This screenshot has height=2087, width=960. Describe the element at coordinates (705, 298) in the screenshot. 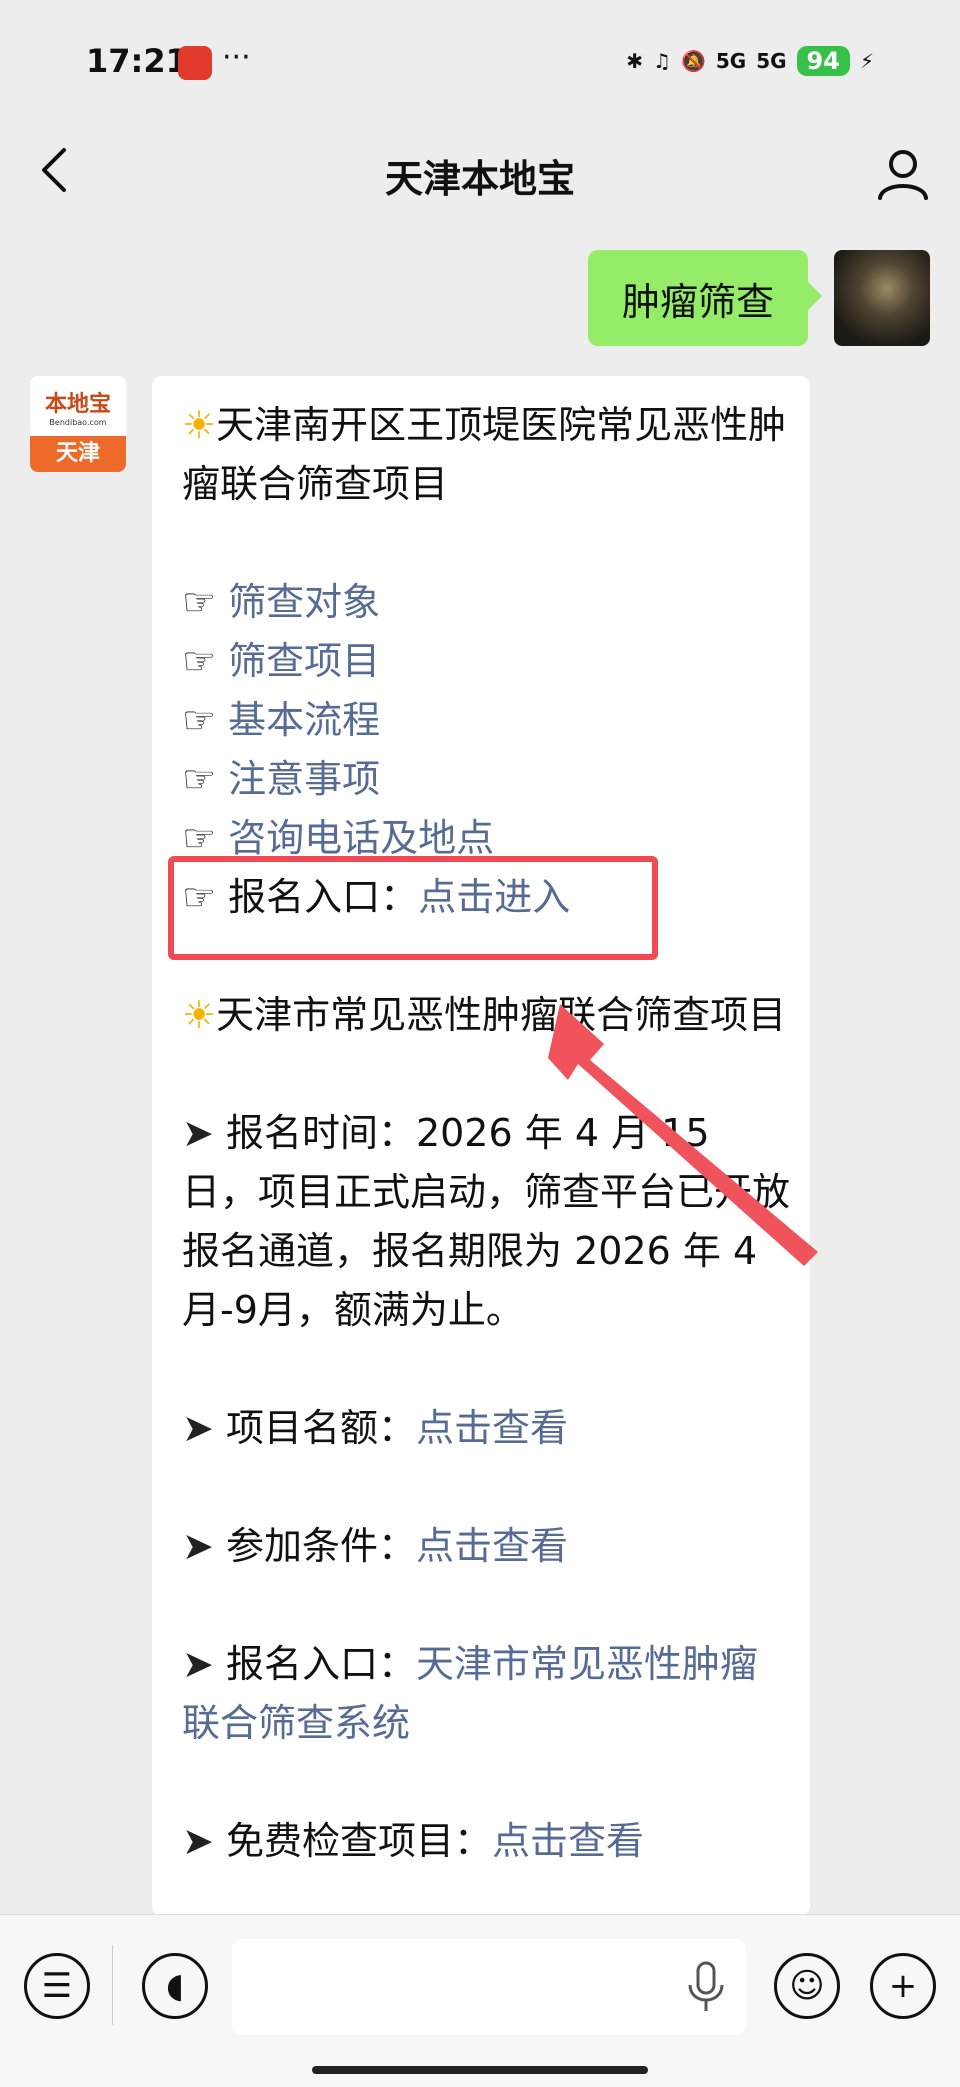

I see `outgoing-message: 肿瘤筛查` at that location.